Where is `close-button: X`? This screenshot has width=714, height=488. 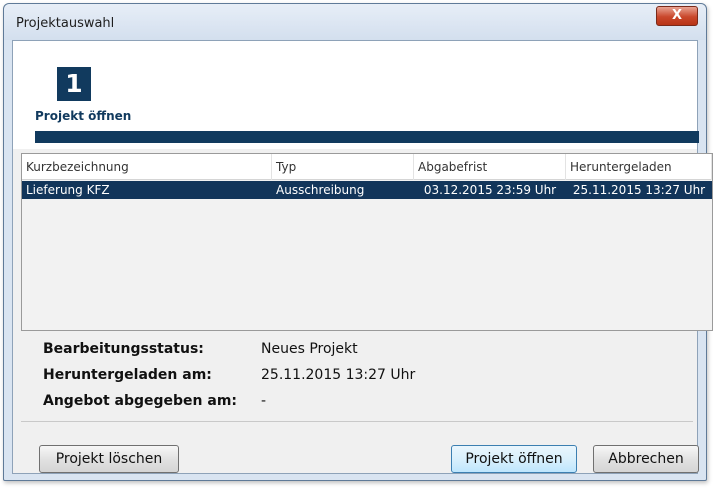 close-button: X is located at coordinates (677, 16).